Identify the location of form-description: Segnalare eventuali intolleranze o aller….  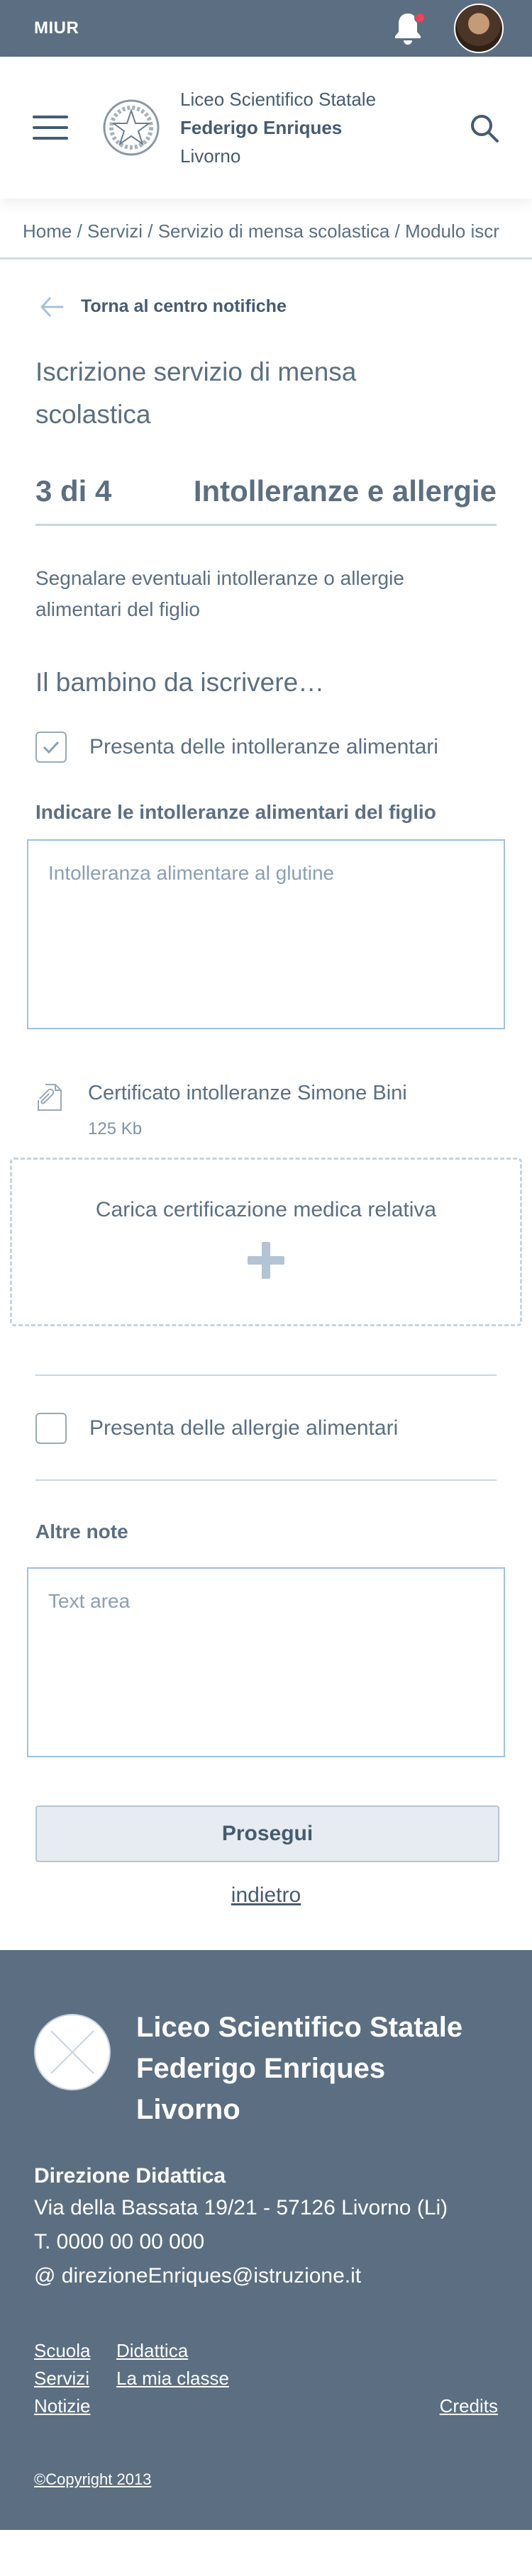
(219, 594).